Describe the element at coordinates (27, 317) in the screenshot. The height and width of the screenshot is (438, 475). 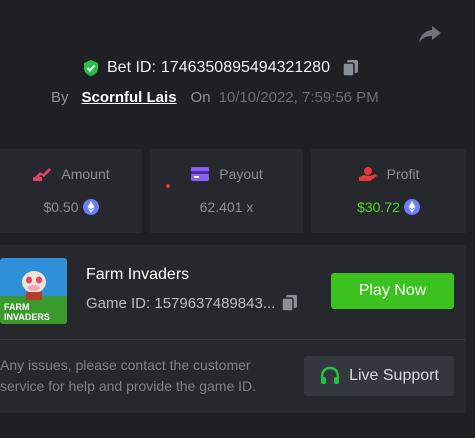
I see `thumb-title-line2: INVADERS` at that location.